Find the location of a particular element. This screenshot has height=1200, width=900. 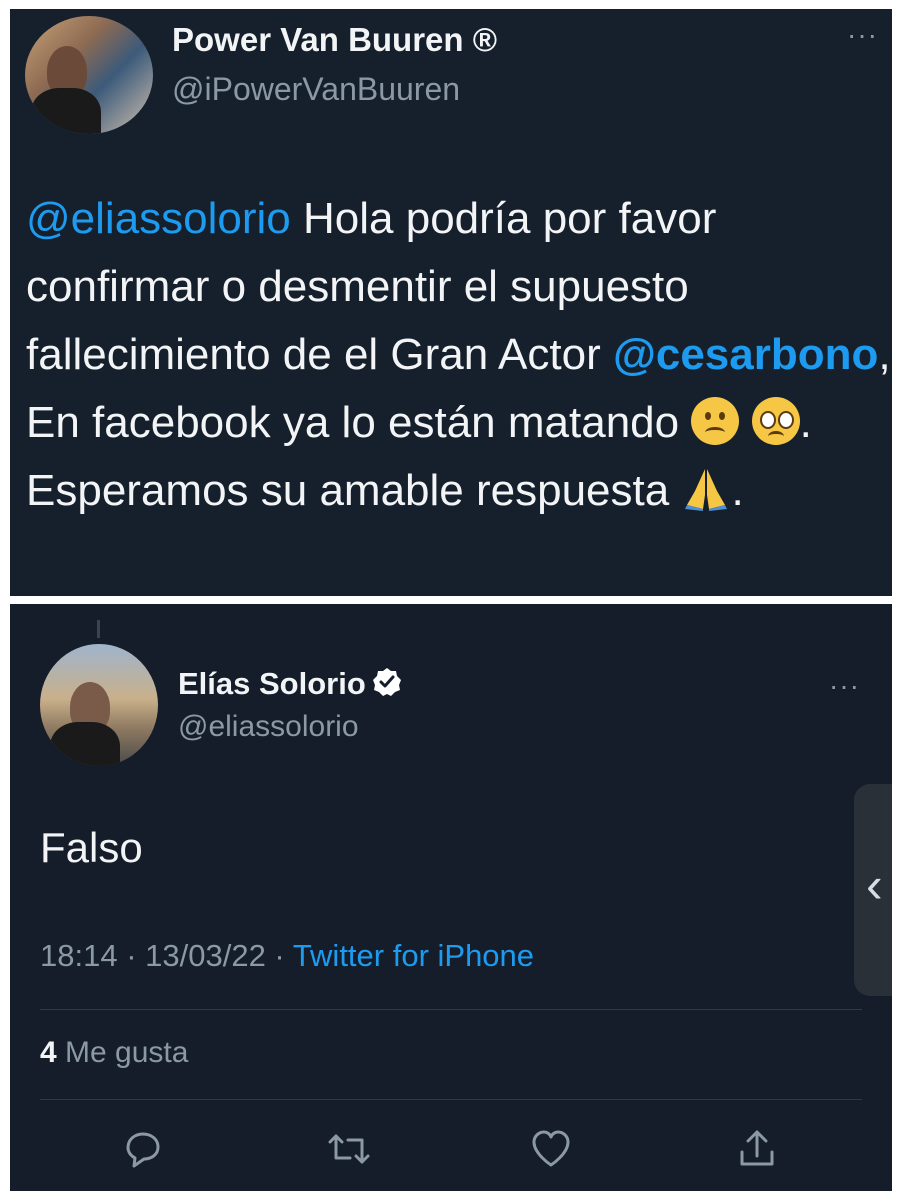

tweet-time: 18:14 is located at coordinates (79, 955).